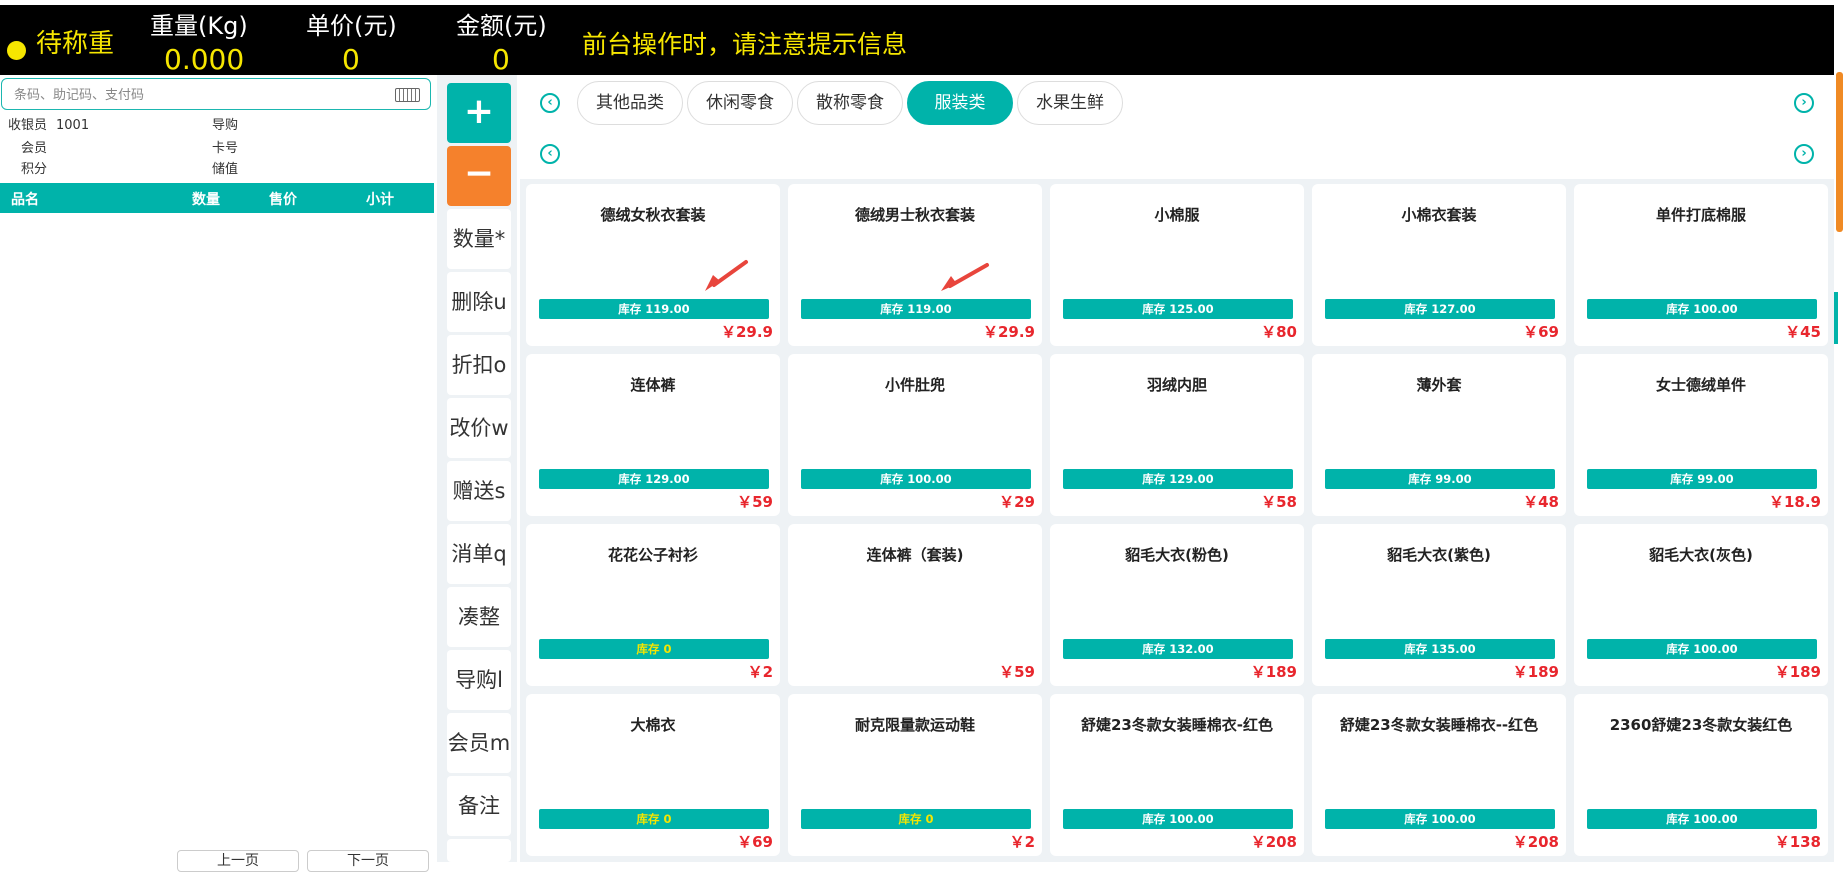 This screenshot has height=872, width=1843. I want to click on product-card: 花花公子衬衫 库存 0 ￥2, so click(653, 605).